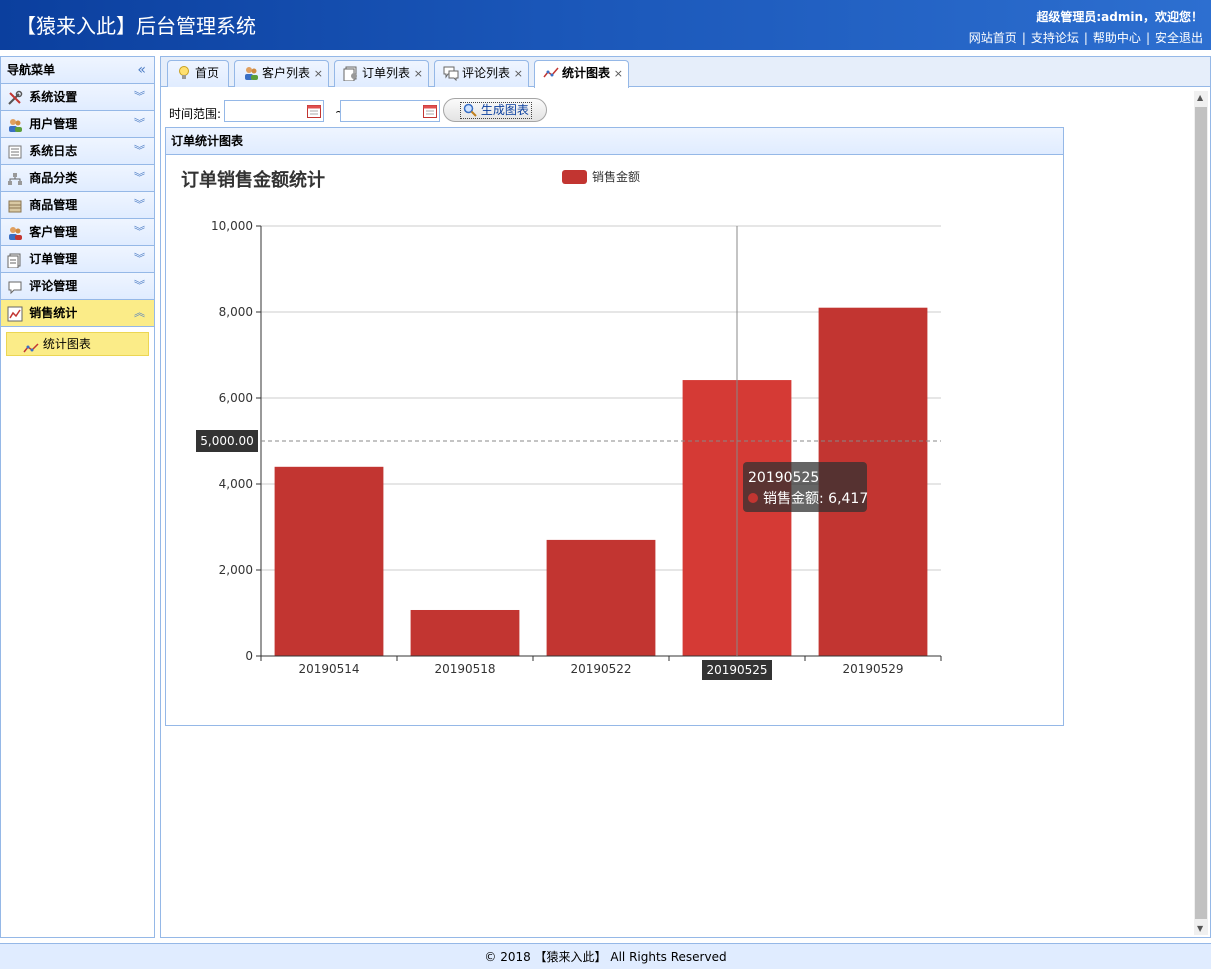 The width and height of the screenshot is (1211, 969). I want to click on sidebar-item-user-management: 用户管理 ︾, so click(77, 124).